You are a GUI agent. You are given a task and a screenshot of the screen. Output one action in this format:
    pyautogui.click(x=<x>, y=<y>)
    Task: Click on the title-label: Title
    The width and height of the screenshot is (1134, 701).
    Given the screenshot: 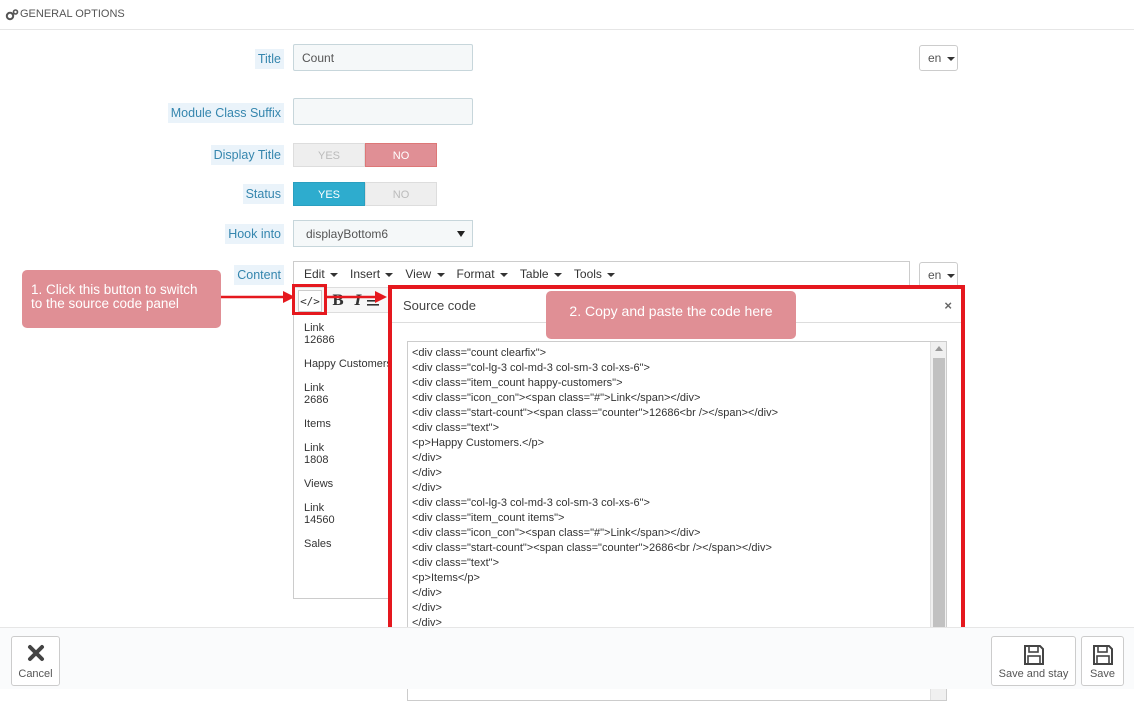 What is the action you would take?
    pyautogui.click(x=269, y=59)
    